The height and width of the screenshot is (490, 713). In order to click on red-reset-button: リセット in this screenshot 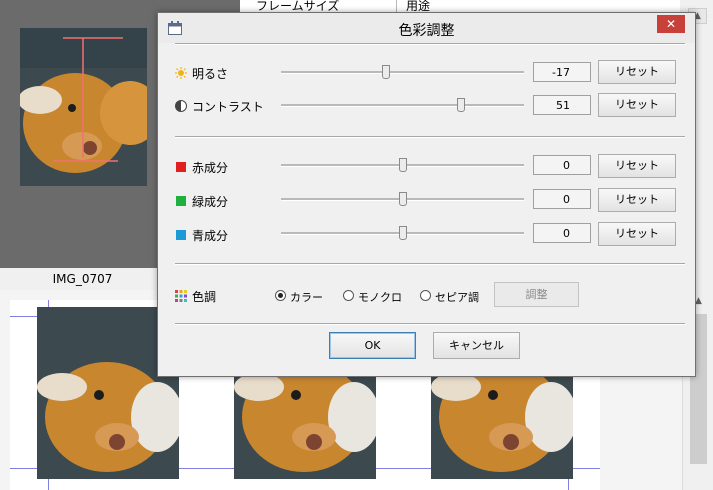, I will do `click(637, 166)`.